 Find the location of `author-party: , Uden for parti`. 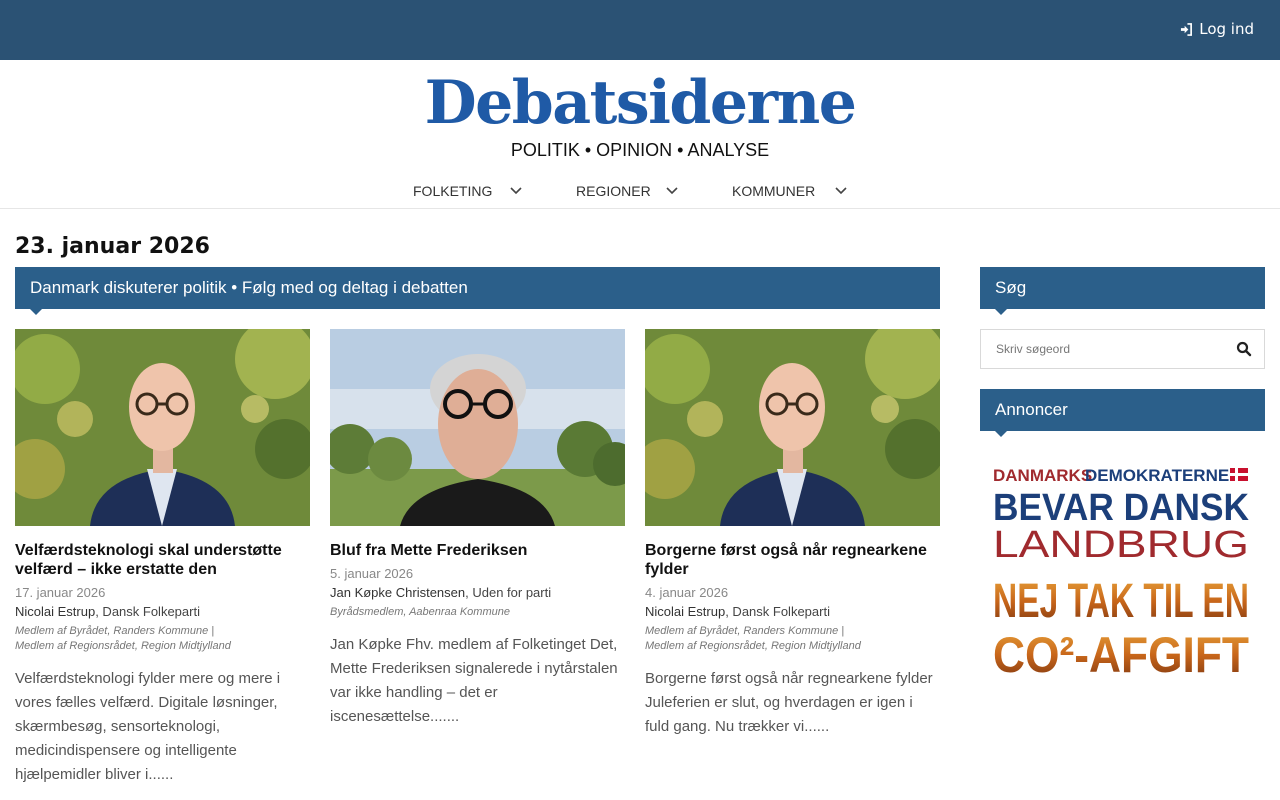

author-party: , Uden for parti is located at coordinates (508, 592).